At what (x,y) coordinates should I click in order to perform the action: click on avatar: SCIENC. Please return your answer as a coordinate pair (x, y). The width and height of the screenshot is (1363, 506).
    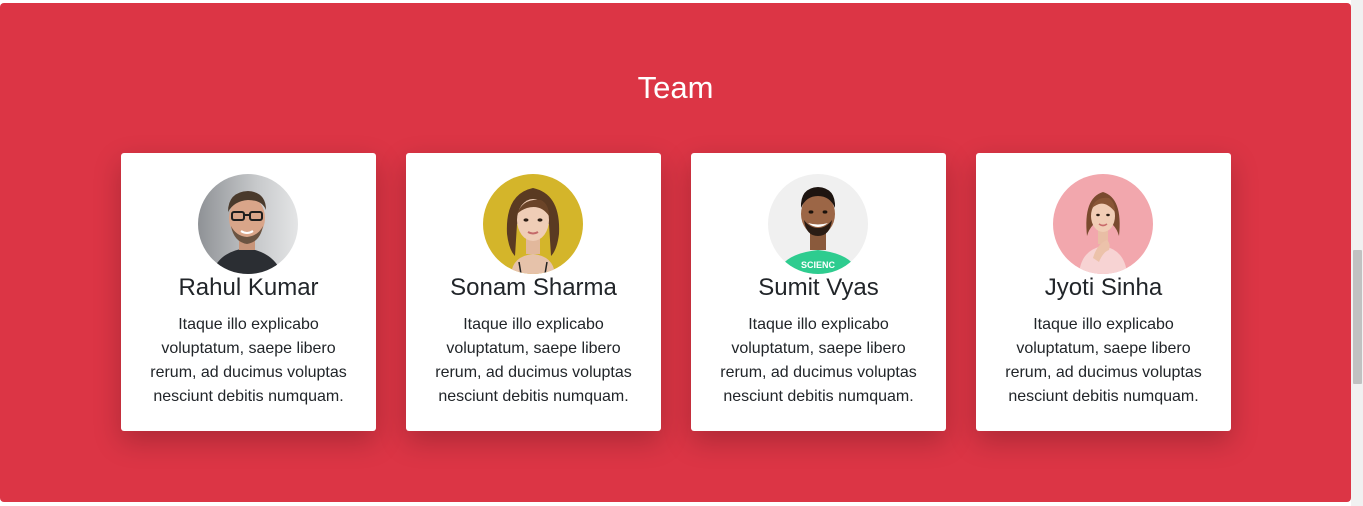
    Looking at the image, I should click on (818, 224).